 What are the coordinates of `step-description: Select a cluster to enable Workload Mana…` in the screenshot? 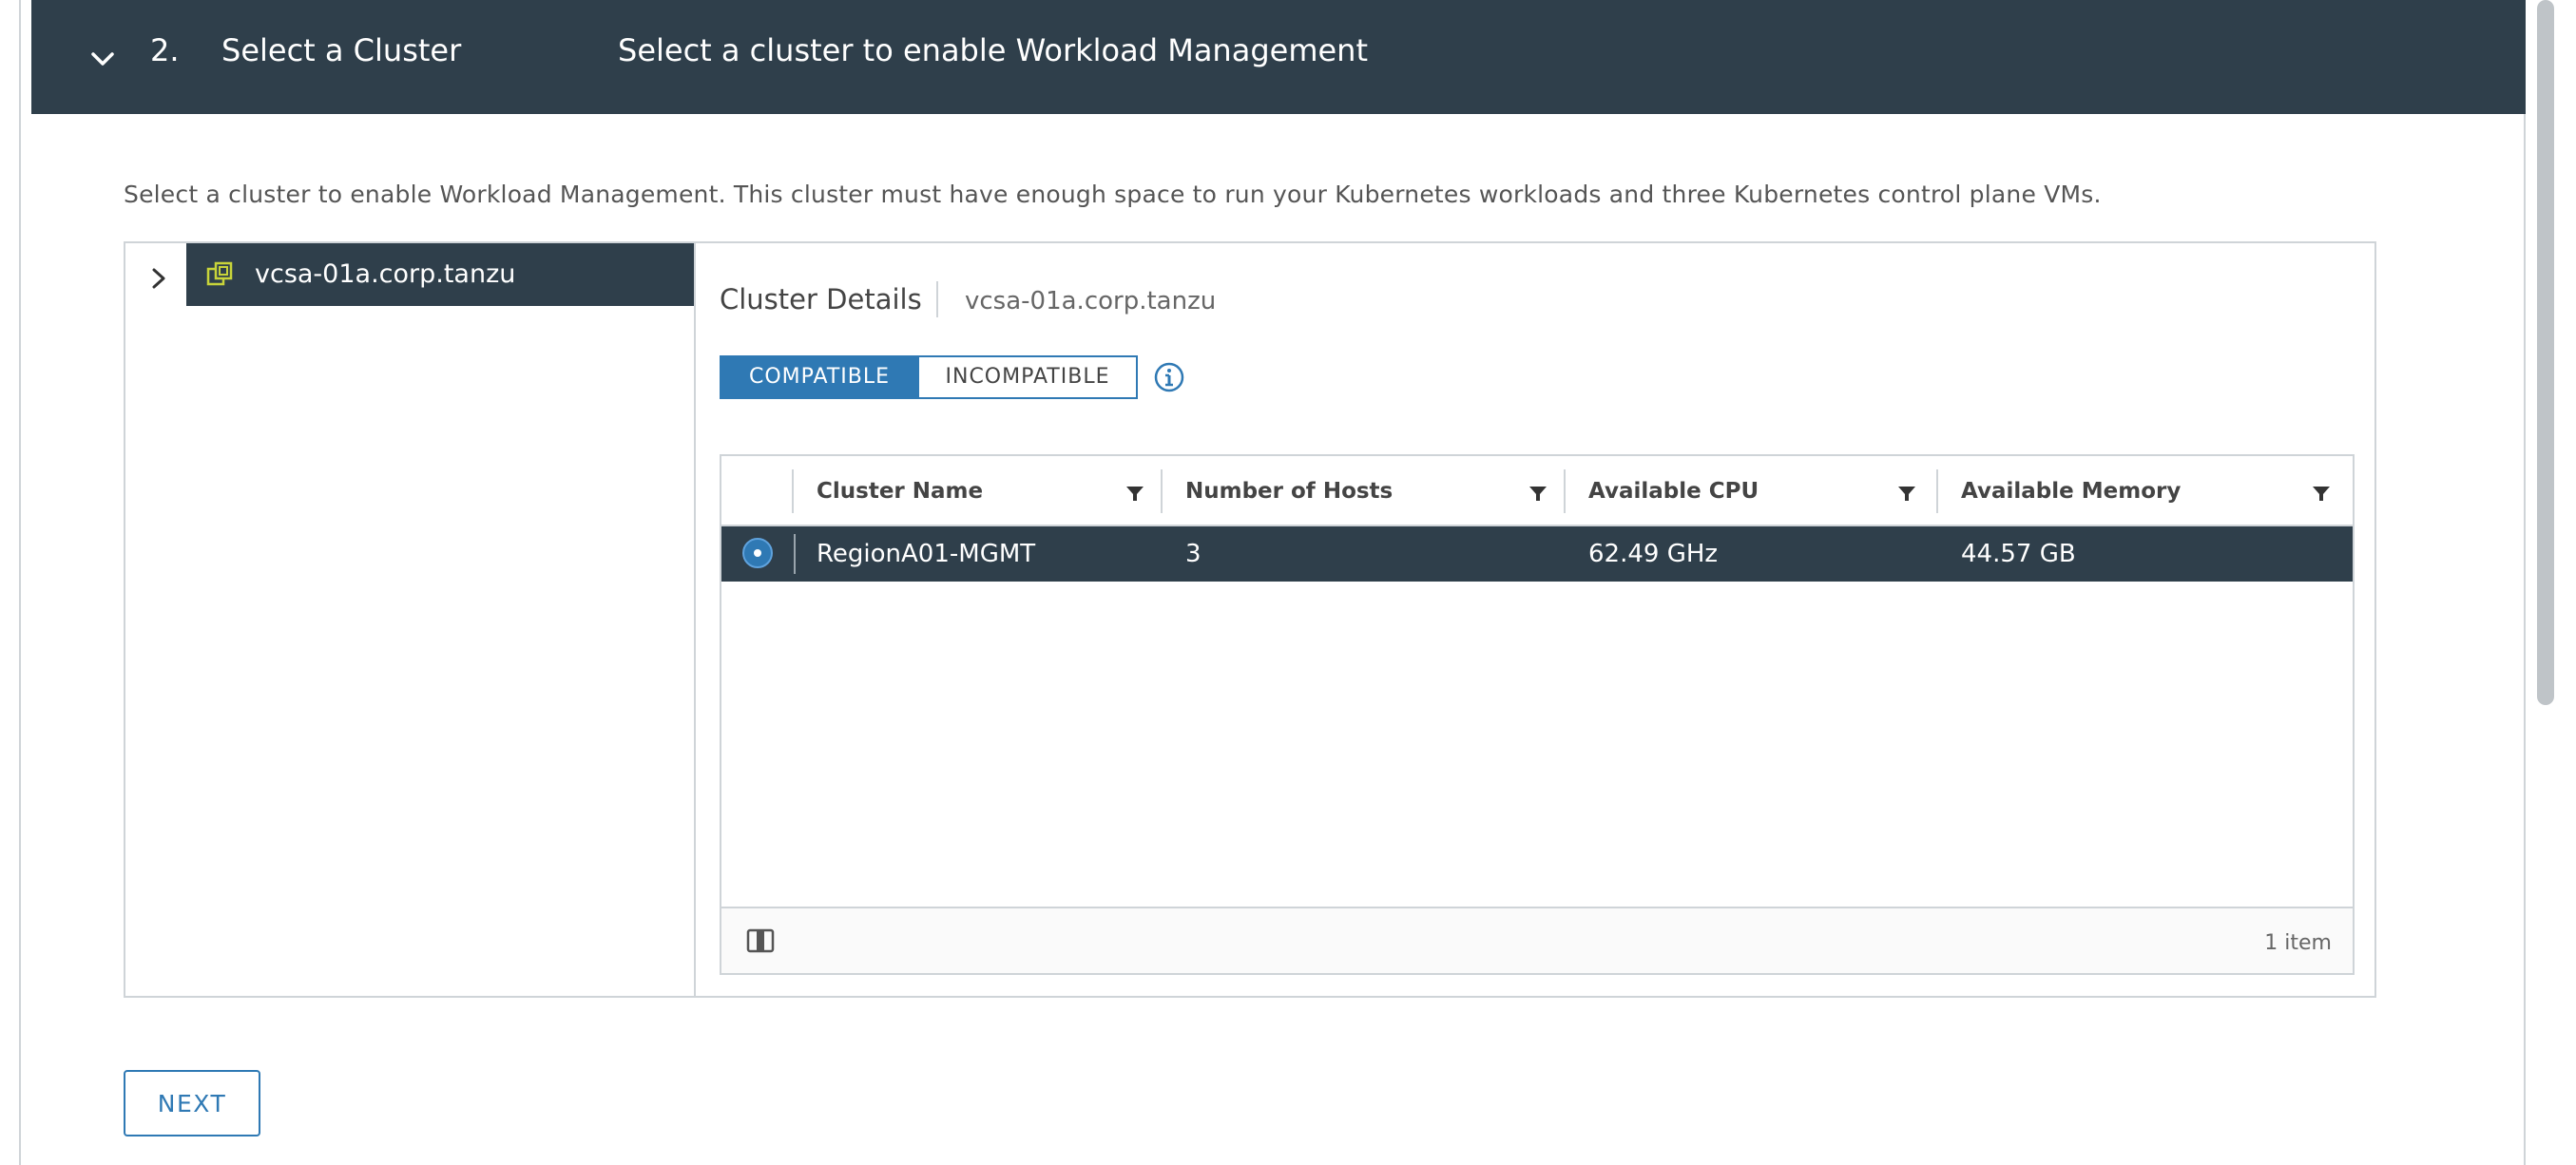 It's located at (993, 50).